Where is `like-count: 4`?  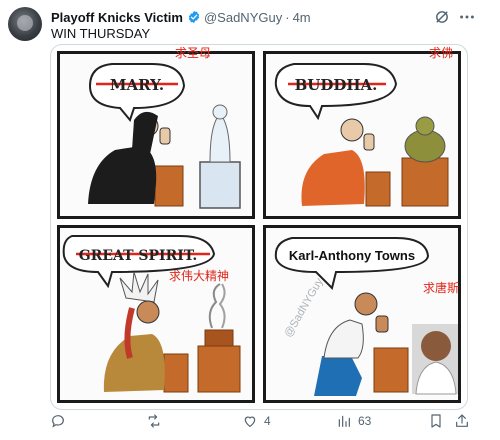 like-count: 4 is located at coordinates (267, 421).